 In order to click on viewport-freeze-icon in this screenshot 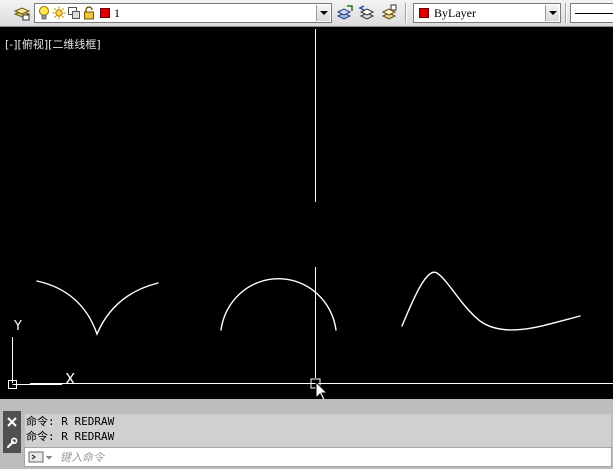, I will do `click(74, 13)`.